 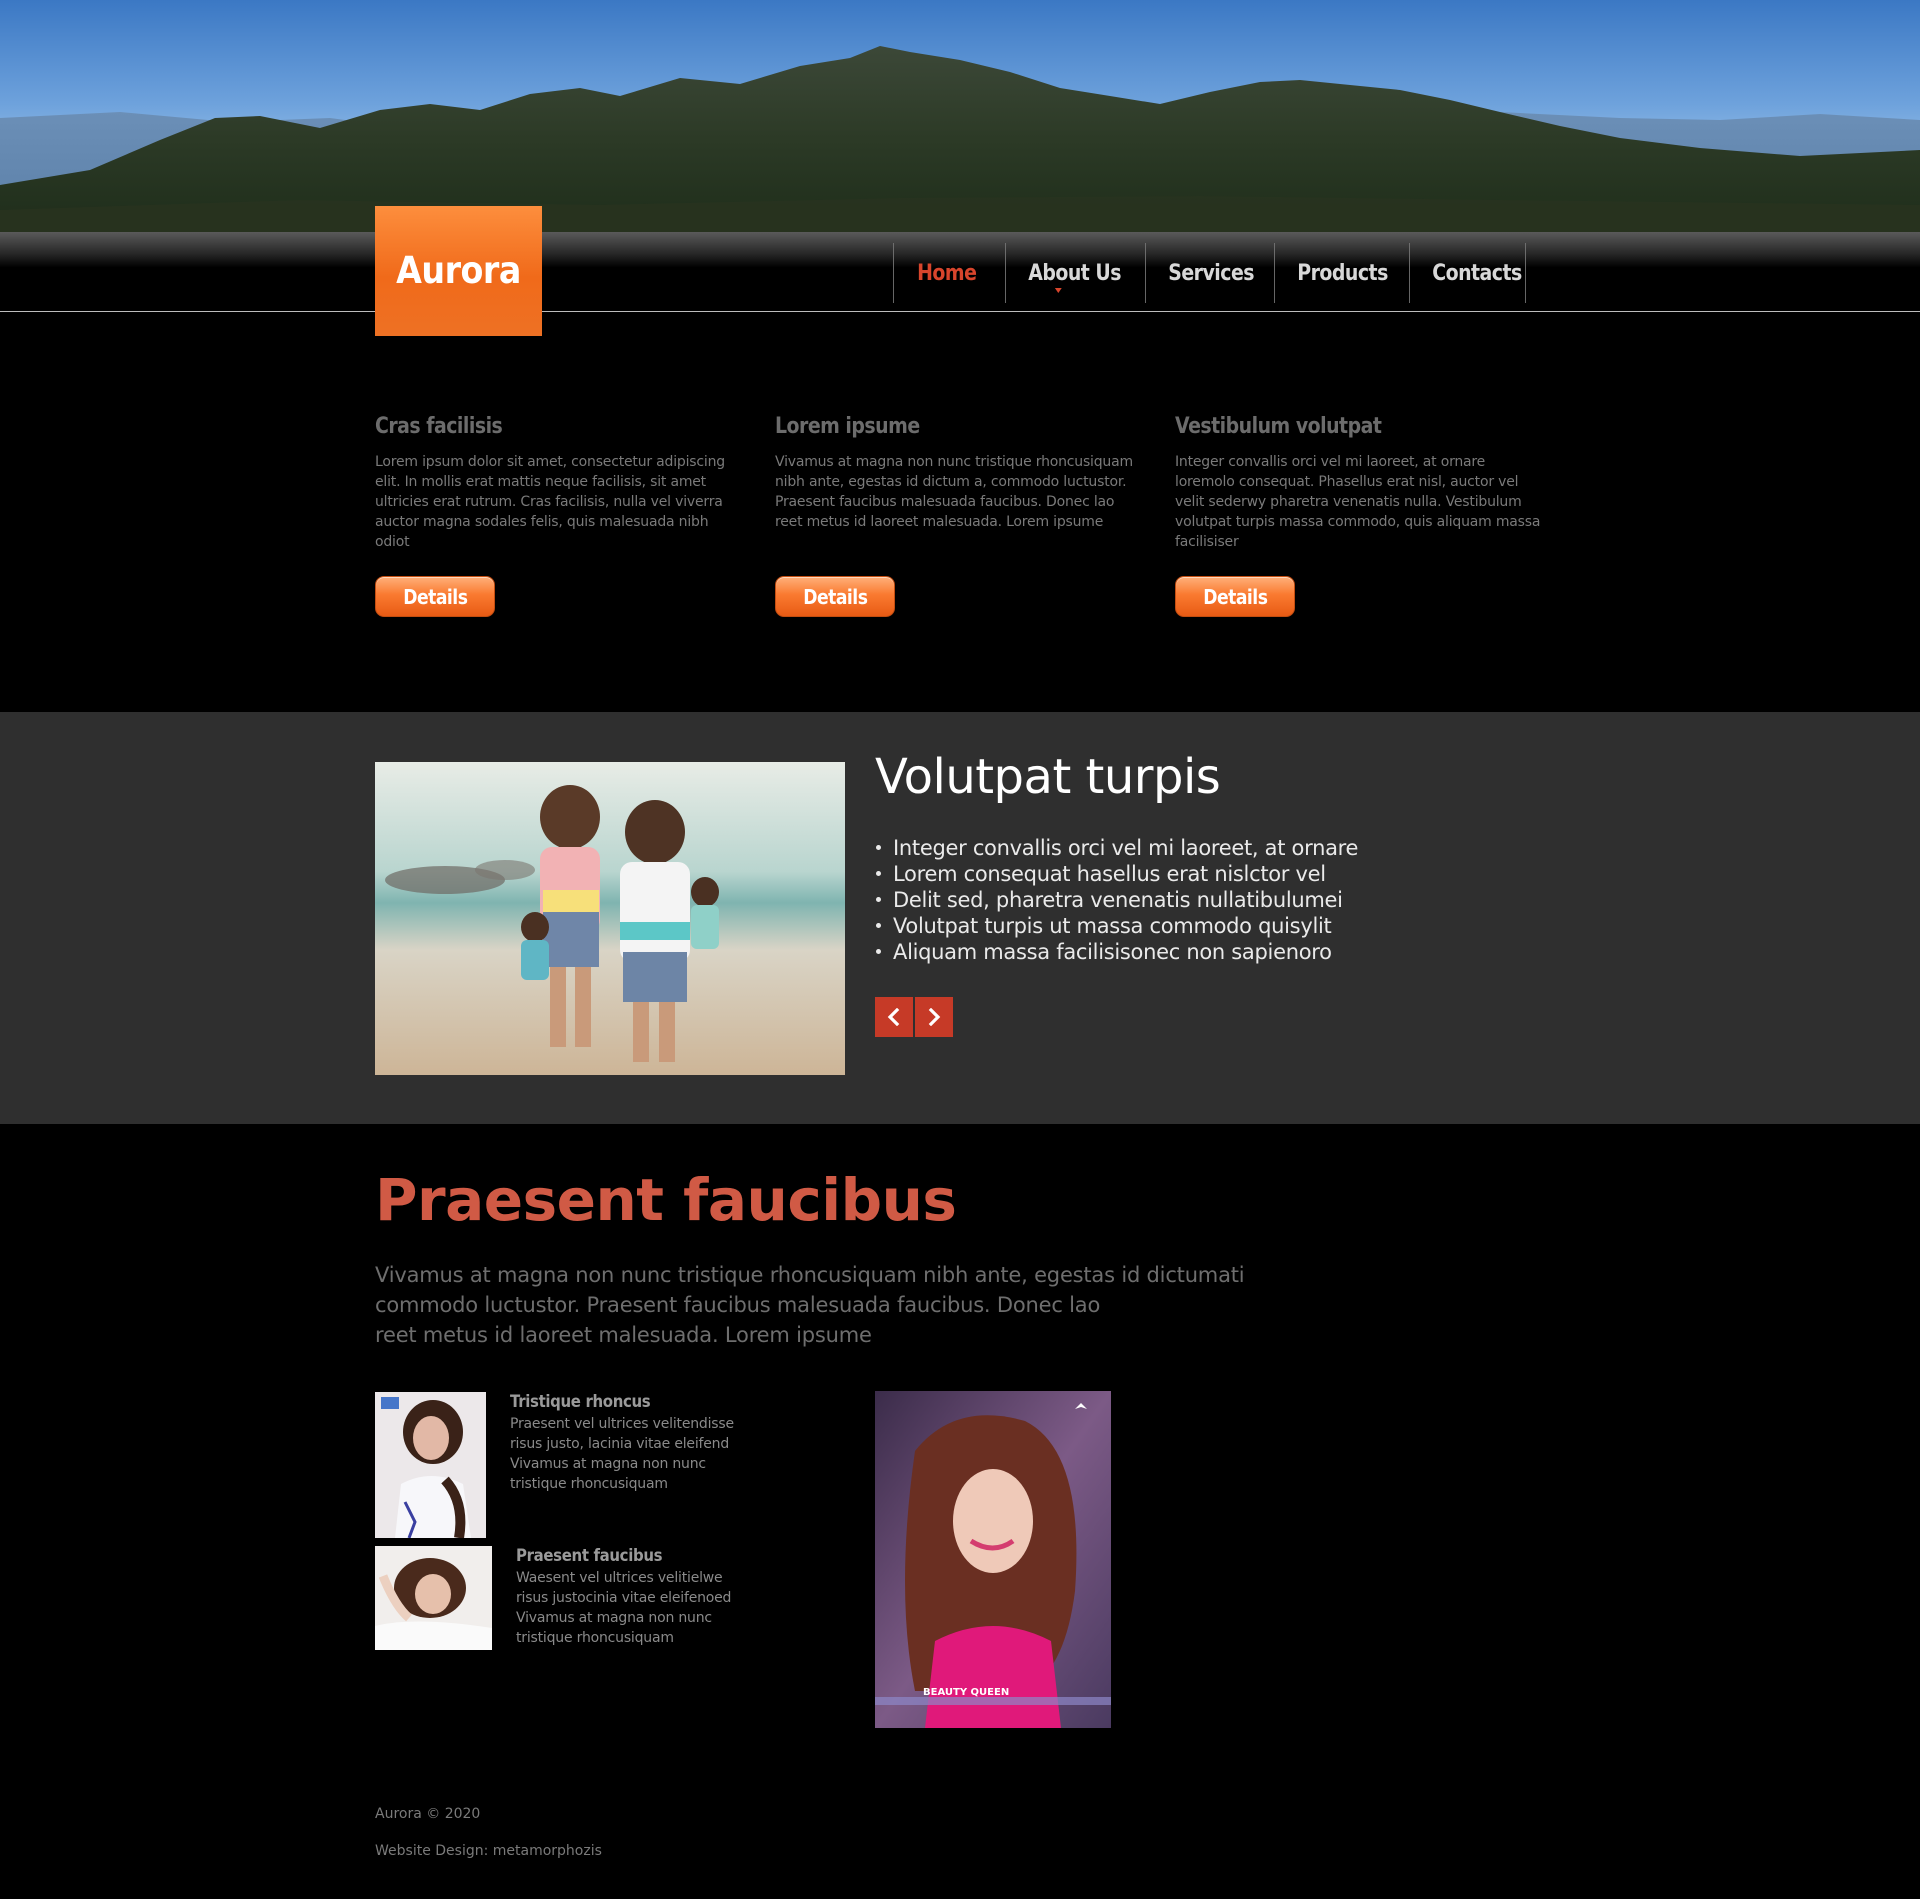 I want to click on slider-prev-button, so click(x=894, y=1017).